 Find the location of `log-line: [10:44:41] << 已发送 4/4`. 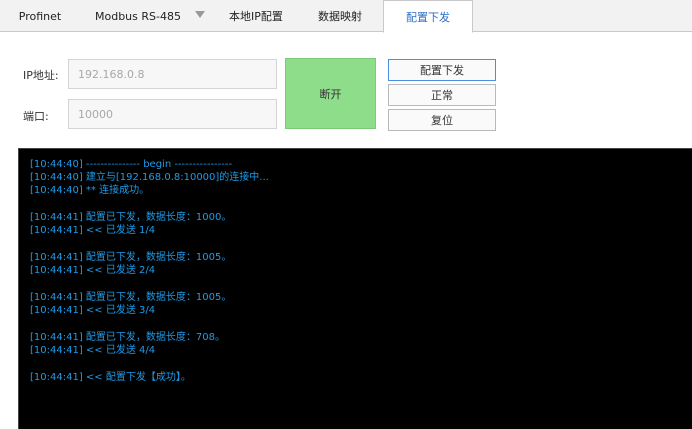

log-line: [10:44:41] << 已发送 4/4 is located at coordinates (93, 350).